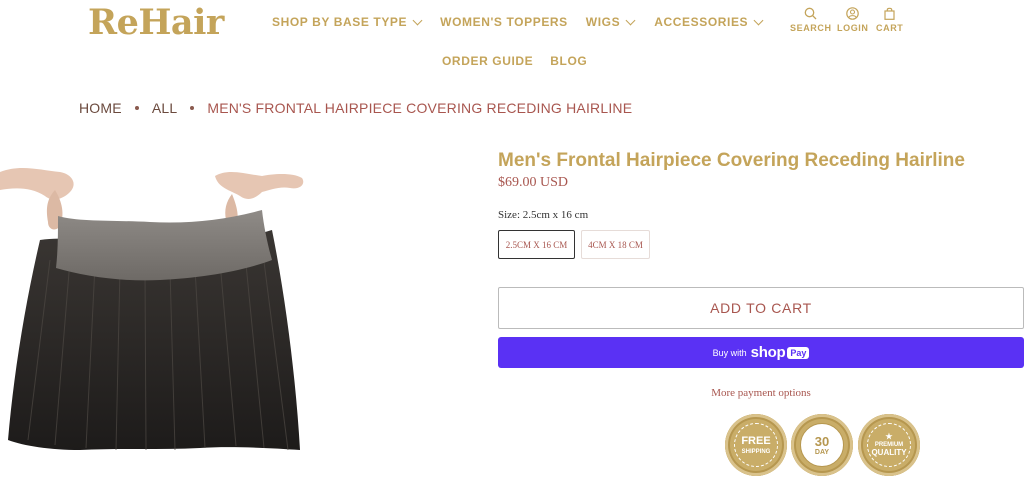 This screenshot has width=1024, height=494. Describe the element at coordinates (890, 28) in the screenshot. I see `cart-label: CART` at that location.